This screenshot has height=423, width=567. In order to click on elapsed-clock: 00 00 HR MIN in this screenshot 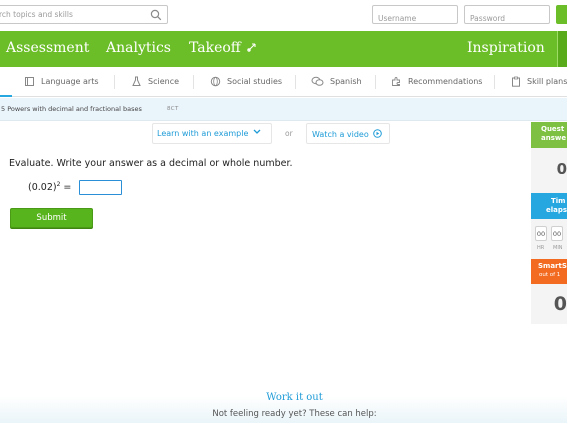, I will do `click(551, 240)`.